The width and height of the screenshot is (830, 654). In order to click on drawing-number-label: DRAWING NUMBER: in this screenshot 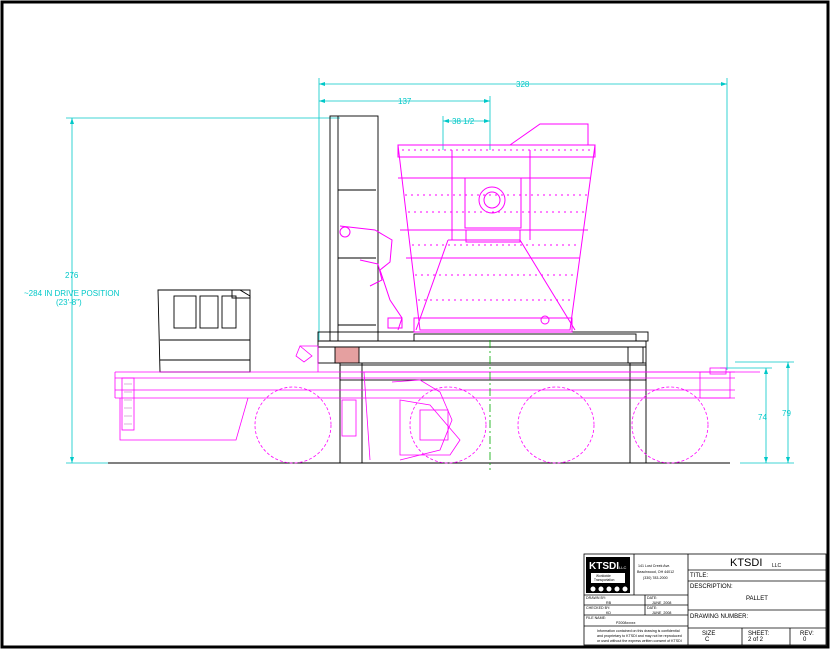, I will do `click(719, 617)`.